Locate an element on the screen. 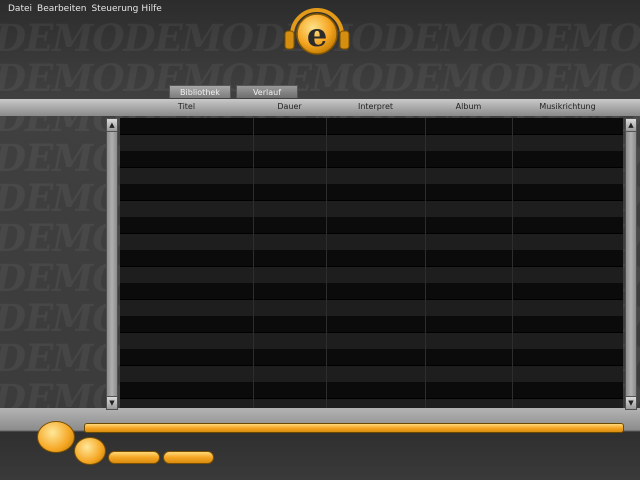 The height and width of the screenshot is (480, 640). next-button is located at coordinates (188, 457).